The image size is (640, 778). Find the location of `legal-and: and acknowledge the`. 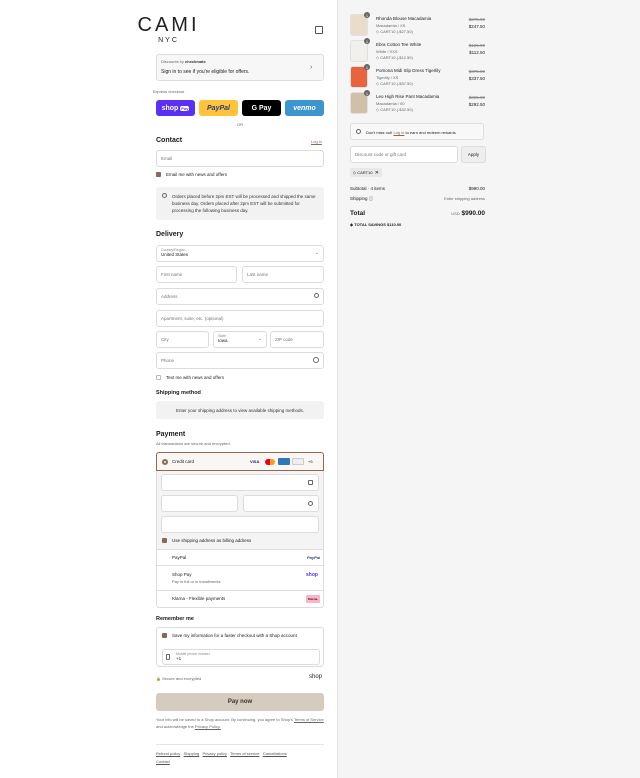

legal-and: and acknowledge the is located at coordinates (175, 726).